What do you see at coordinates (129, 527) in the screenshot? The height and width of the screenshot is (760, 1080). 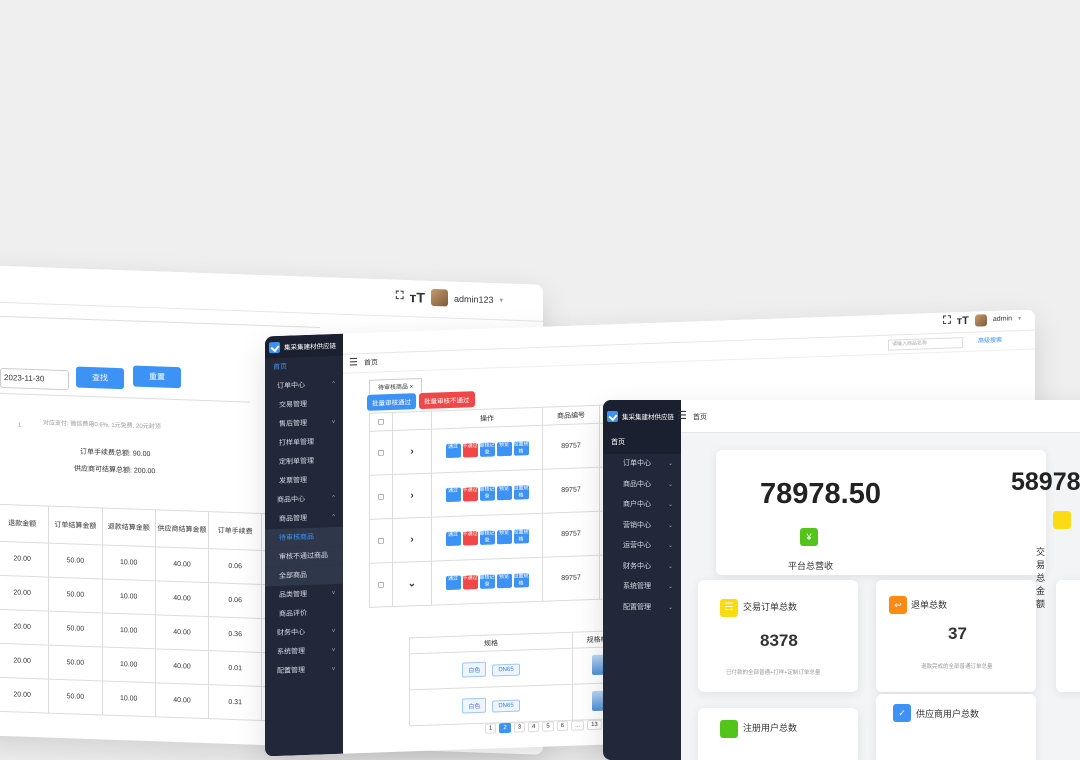 I see `col-header: 退款结算金额` at bounding box center [129, 527].